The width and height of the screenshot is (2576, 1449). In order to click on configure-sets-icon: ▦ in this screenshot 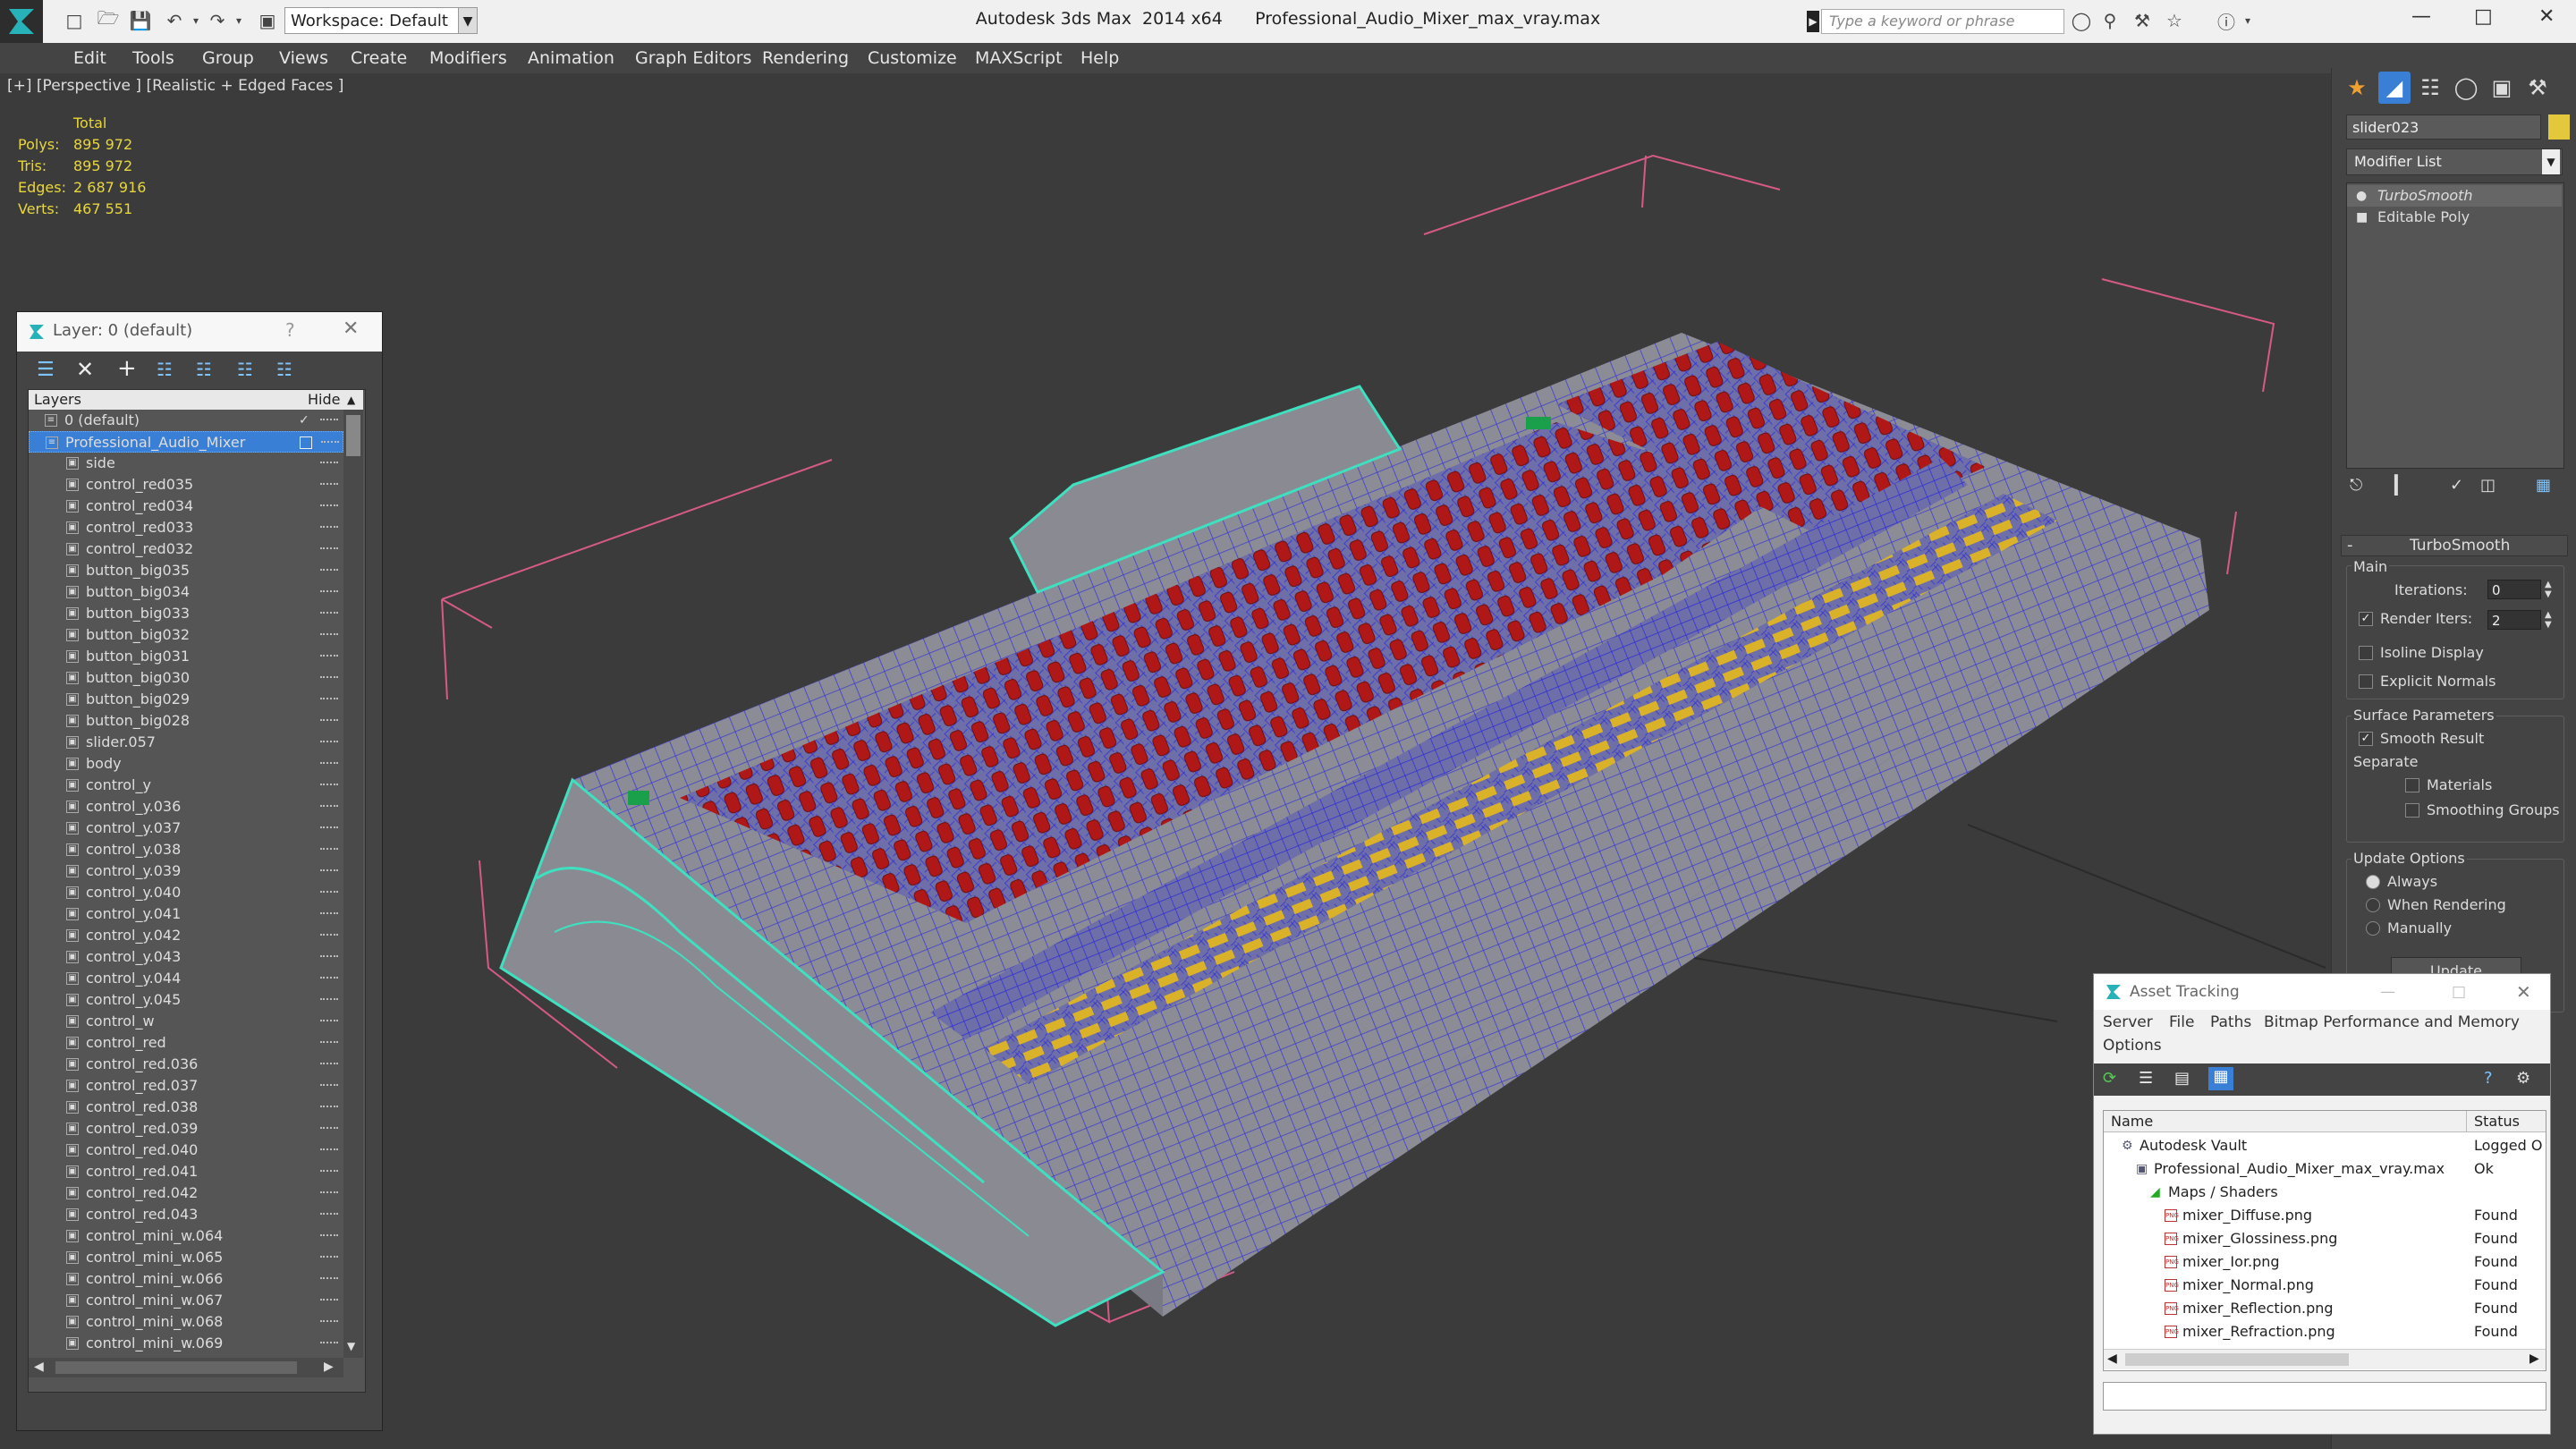, I will do `click(2543, 485)`.